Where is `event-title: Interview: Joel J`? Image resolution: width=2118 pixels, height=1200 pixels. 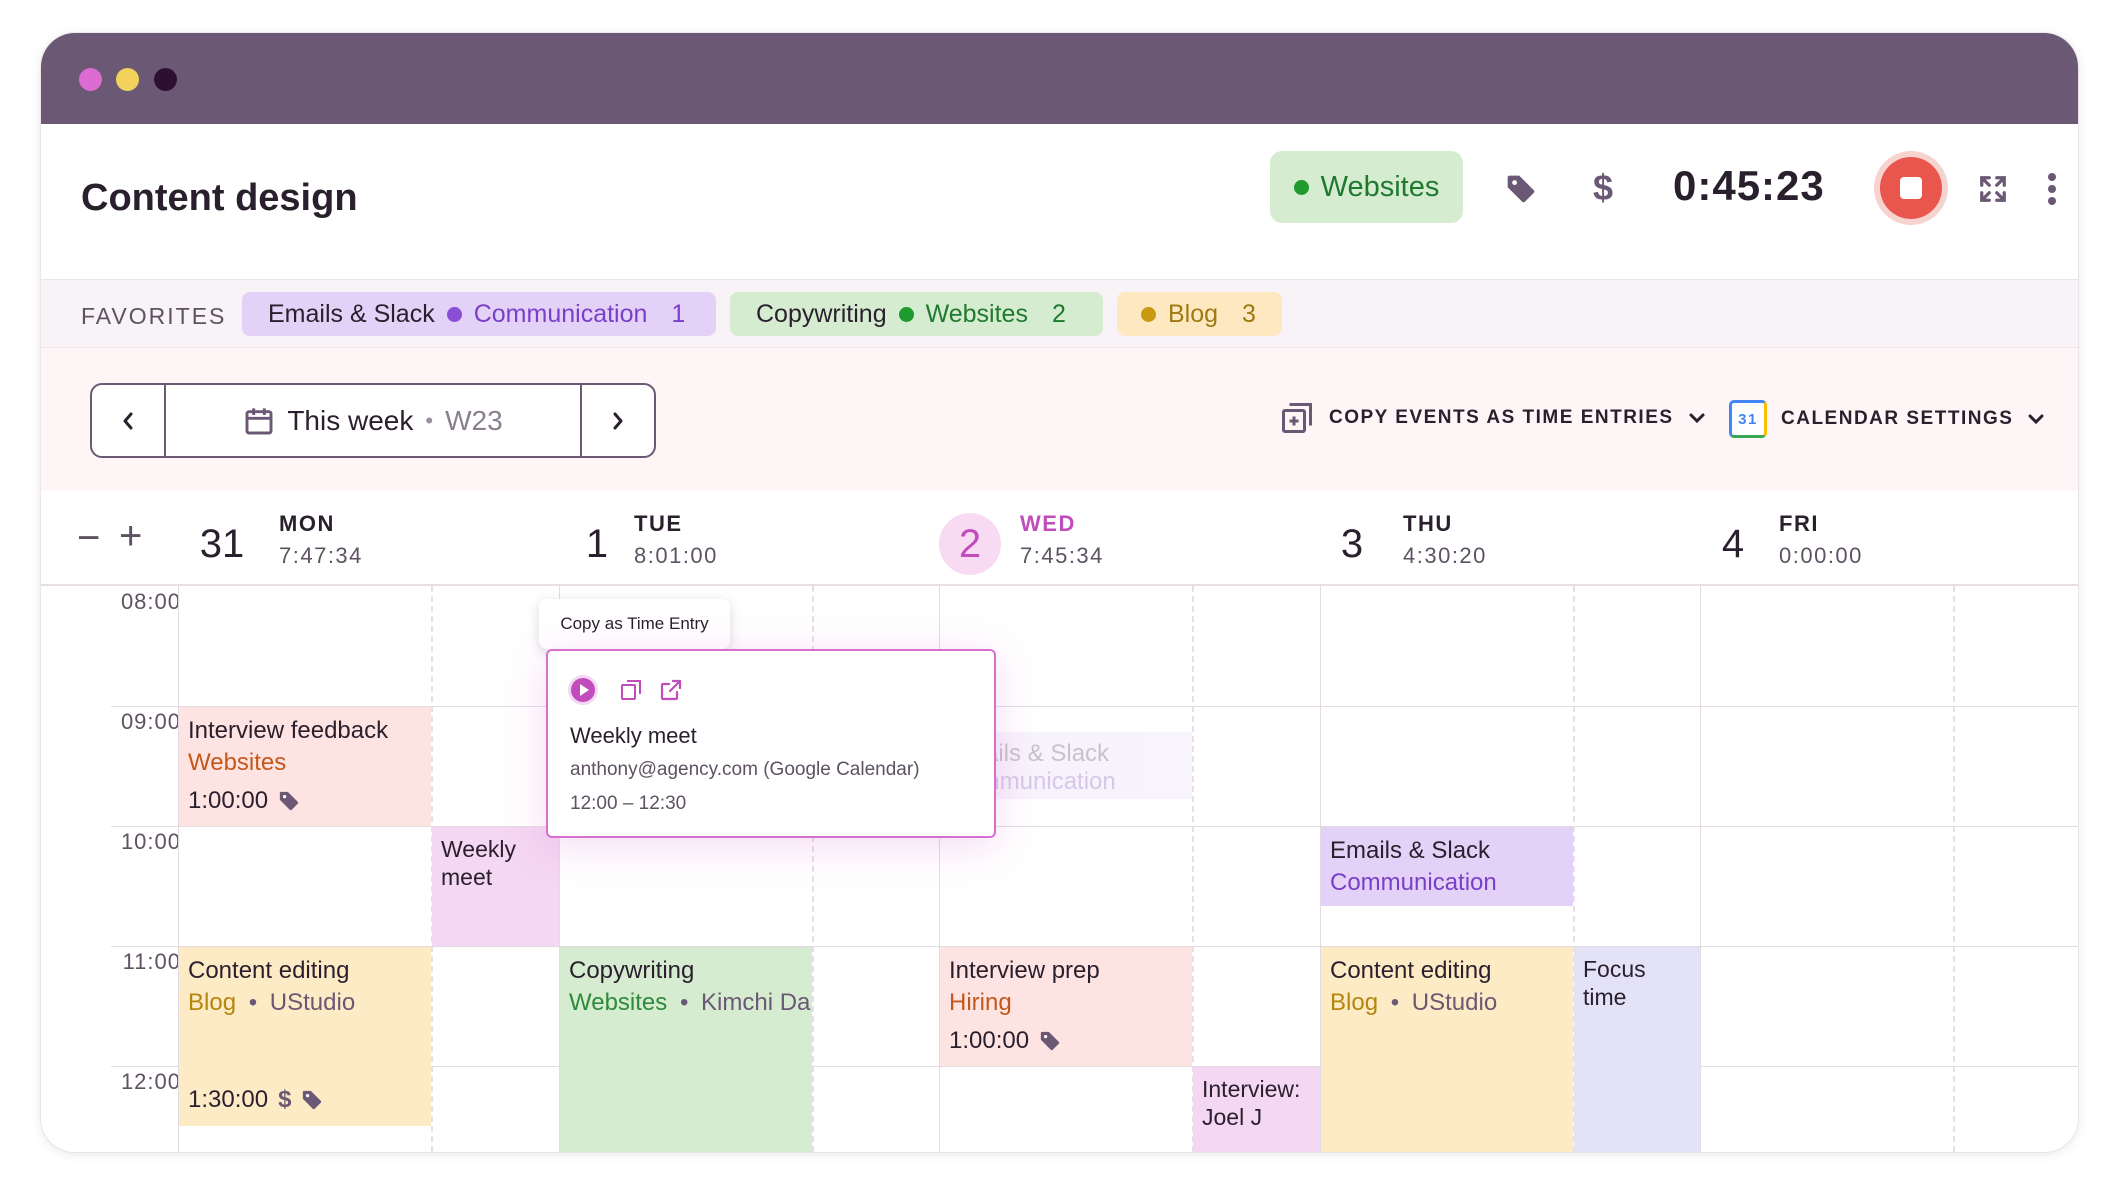
event-title: Interview: Joel J is located at coordinates (1251, 1103).